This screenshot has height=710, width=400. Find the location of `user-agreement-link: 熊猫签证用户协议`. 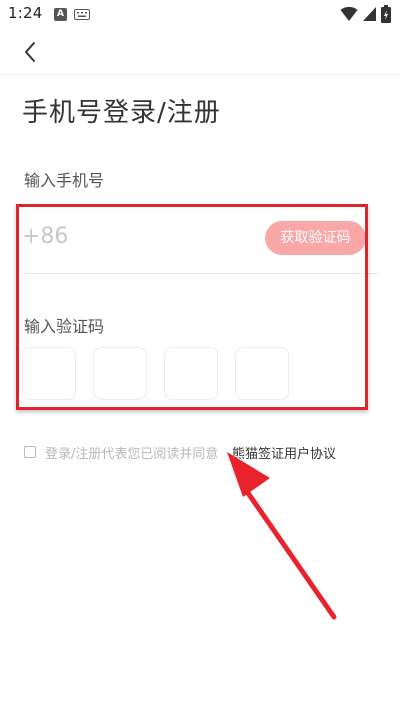

user-agreement-link: 熊猫签证用户协议 is located at coordinates (284, 452).